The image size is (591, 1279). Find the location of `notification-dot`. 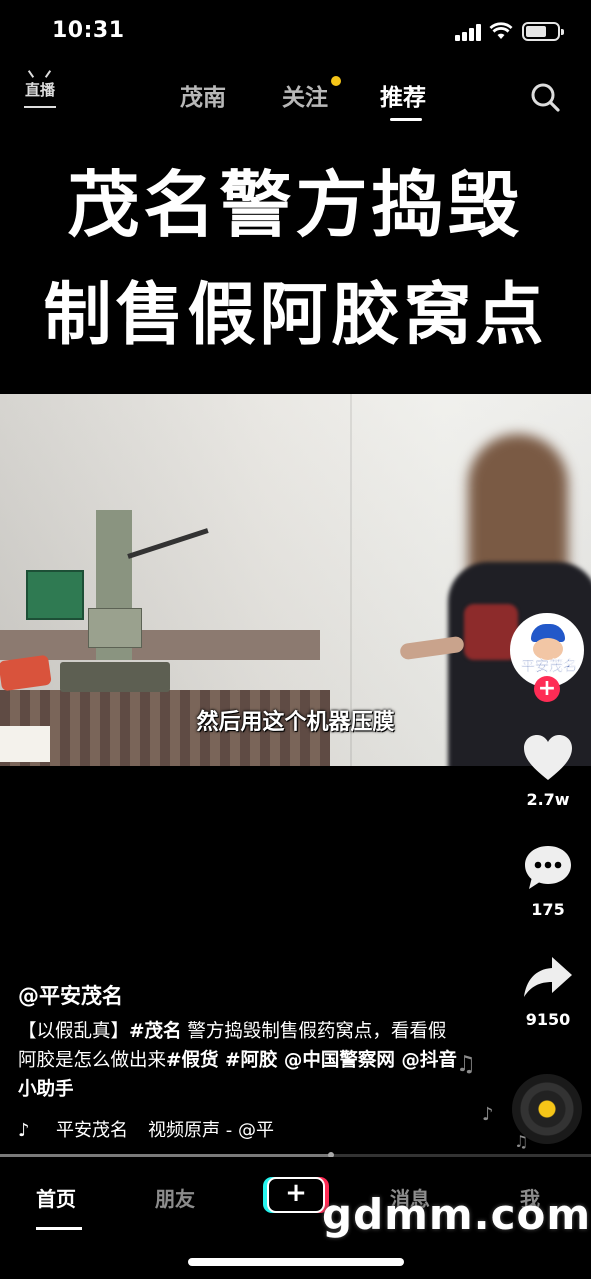

notification-dot is located at coordinates (336, 81).